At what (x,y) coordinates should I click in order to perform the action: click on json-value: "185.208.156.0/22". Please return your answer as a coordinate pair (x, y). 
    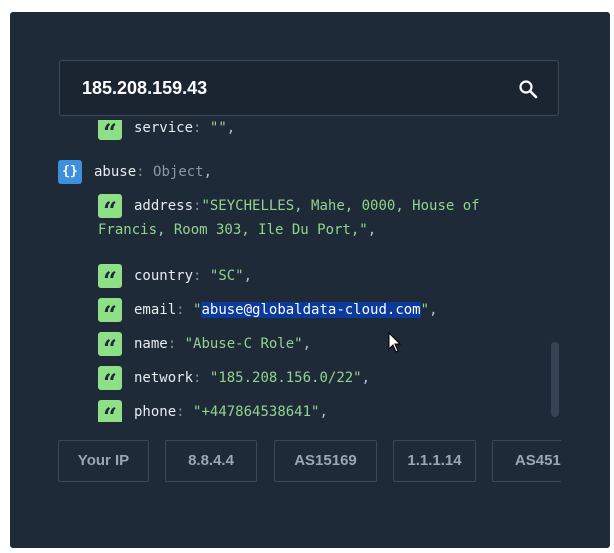
    Looking at the image, I should click on (286, 378).